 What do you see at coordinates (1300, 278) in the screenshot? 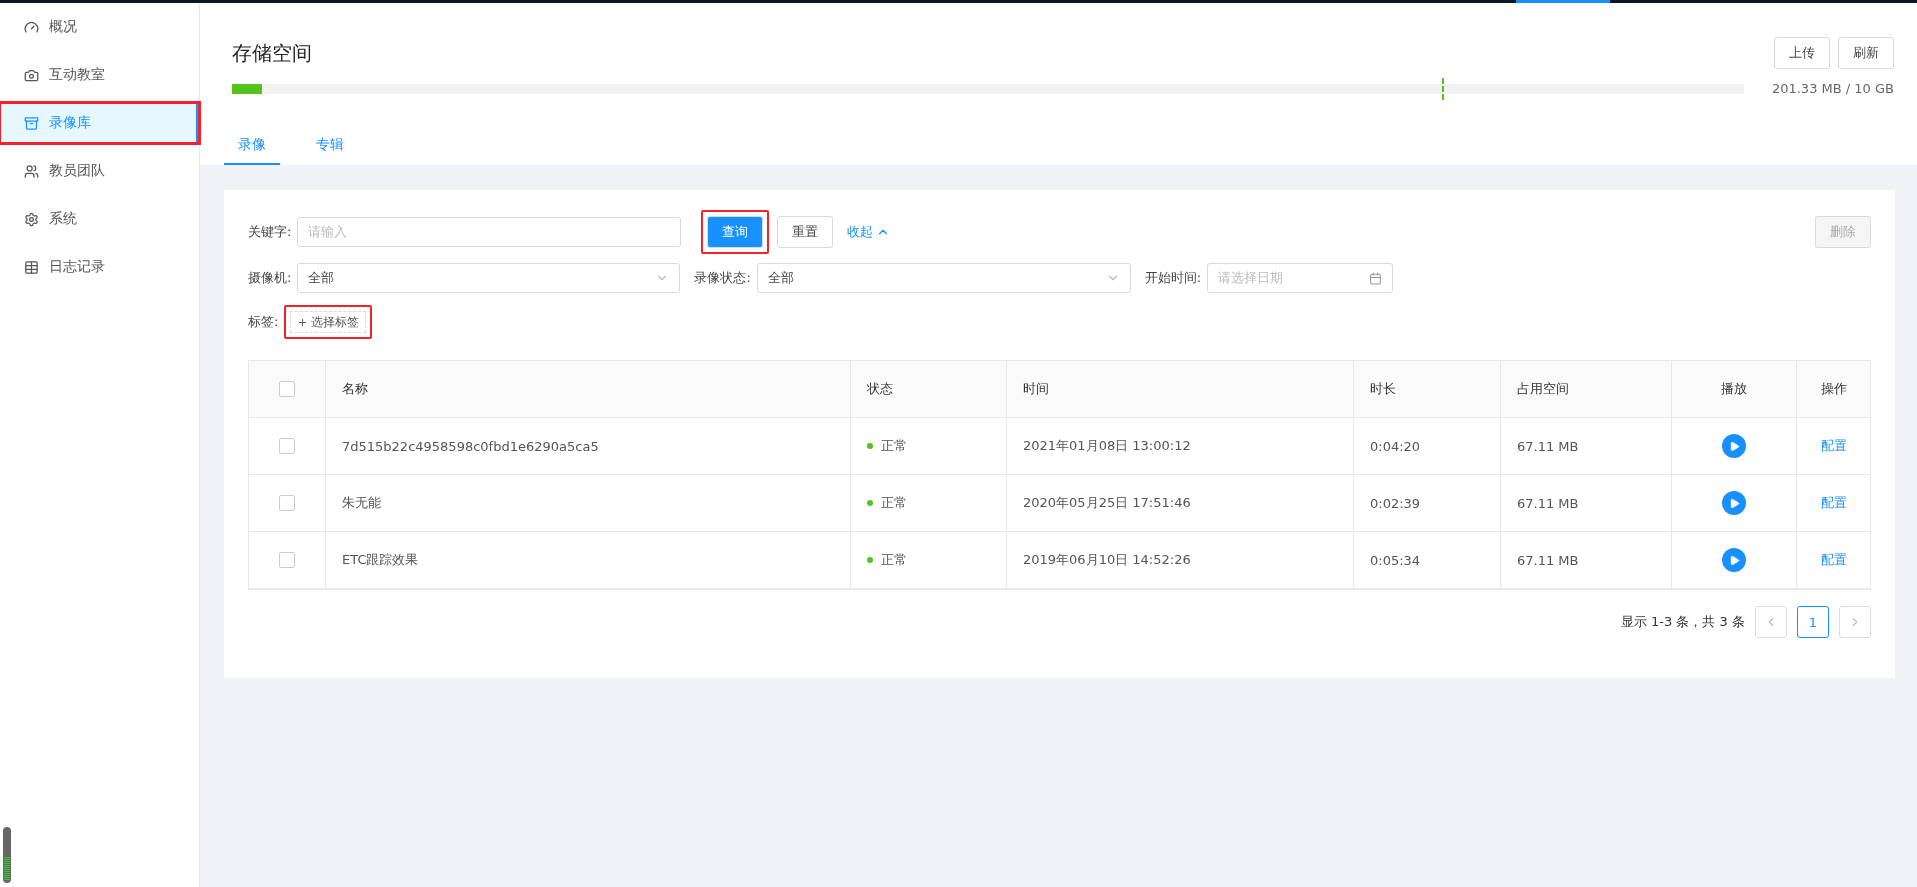
I see `date-field: 请选择日期` at bounding box center [1300, 278].